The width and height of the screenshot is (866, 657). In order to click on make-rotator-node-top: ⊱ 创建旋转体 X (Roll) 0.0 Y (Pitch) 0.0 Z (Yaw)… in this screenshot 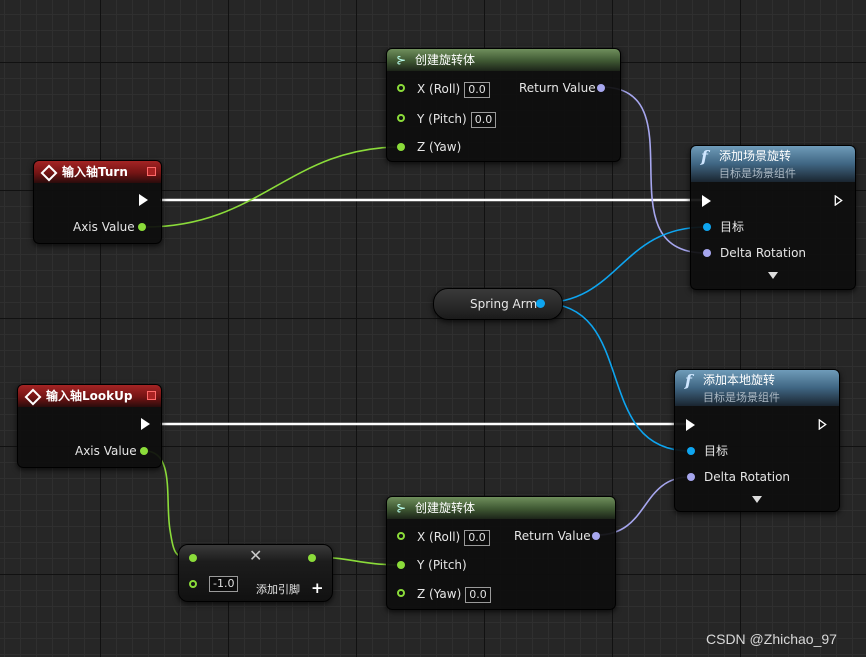, I will do `click(503, 105)`.